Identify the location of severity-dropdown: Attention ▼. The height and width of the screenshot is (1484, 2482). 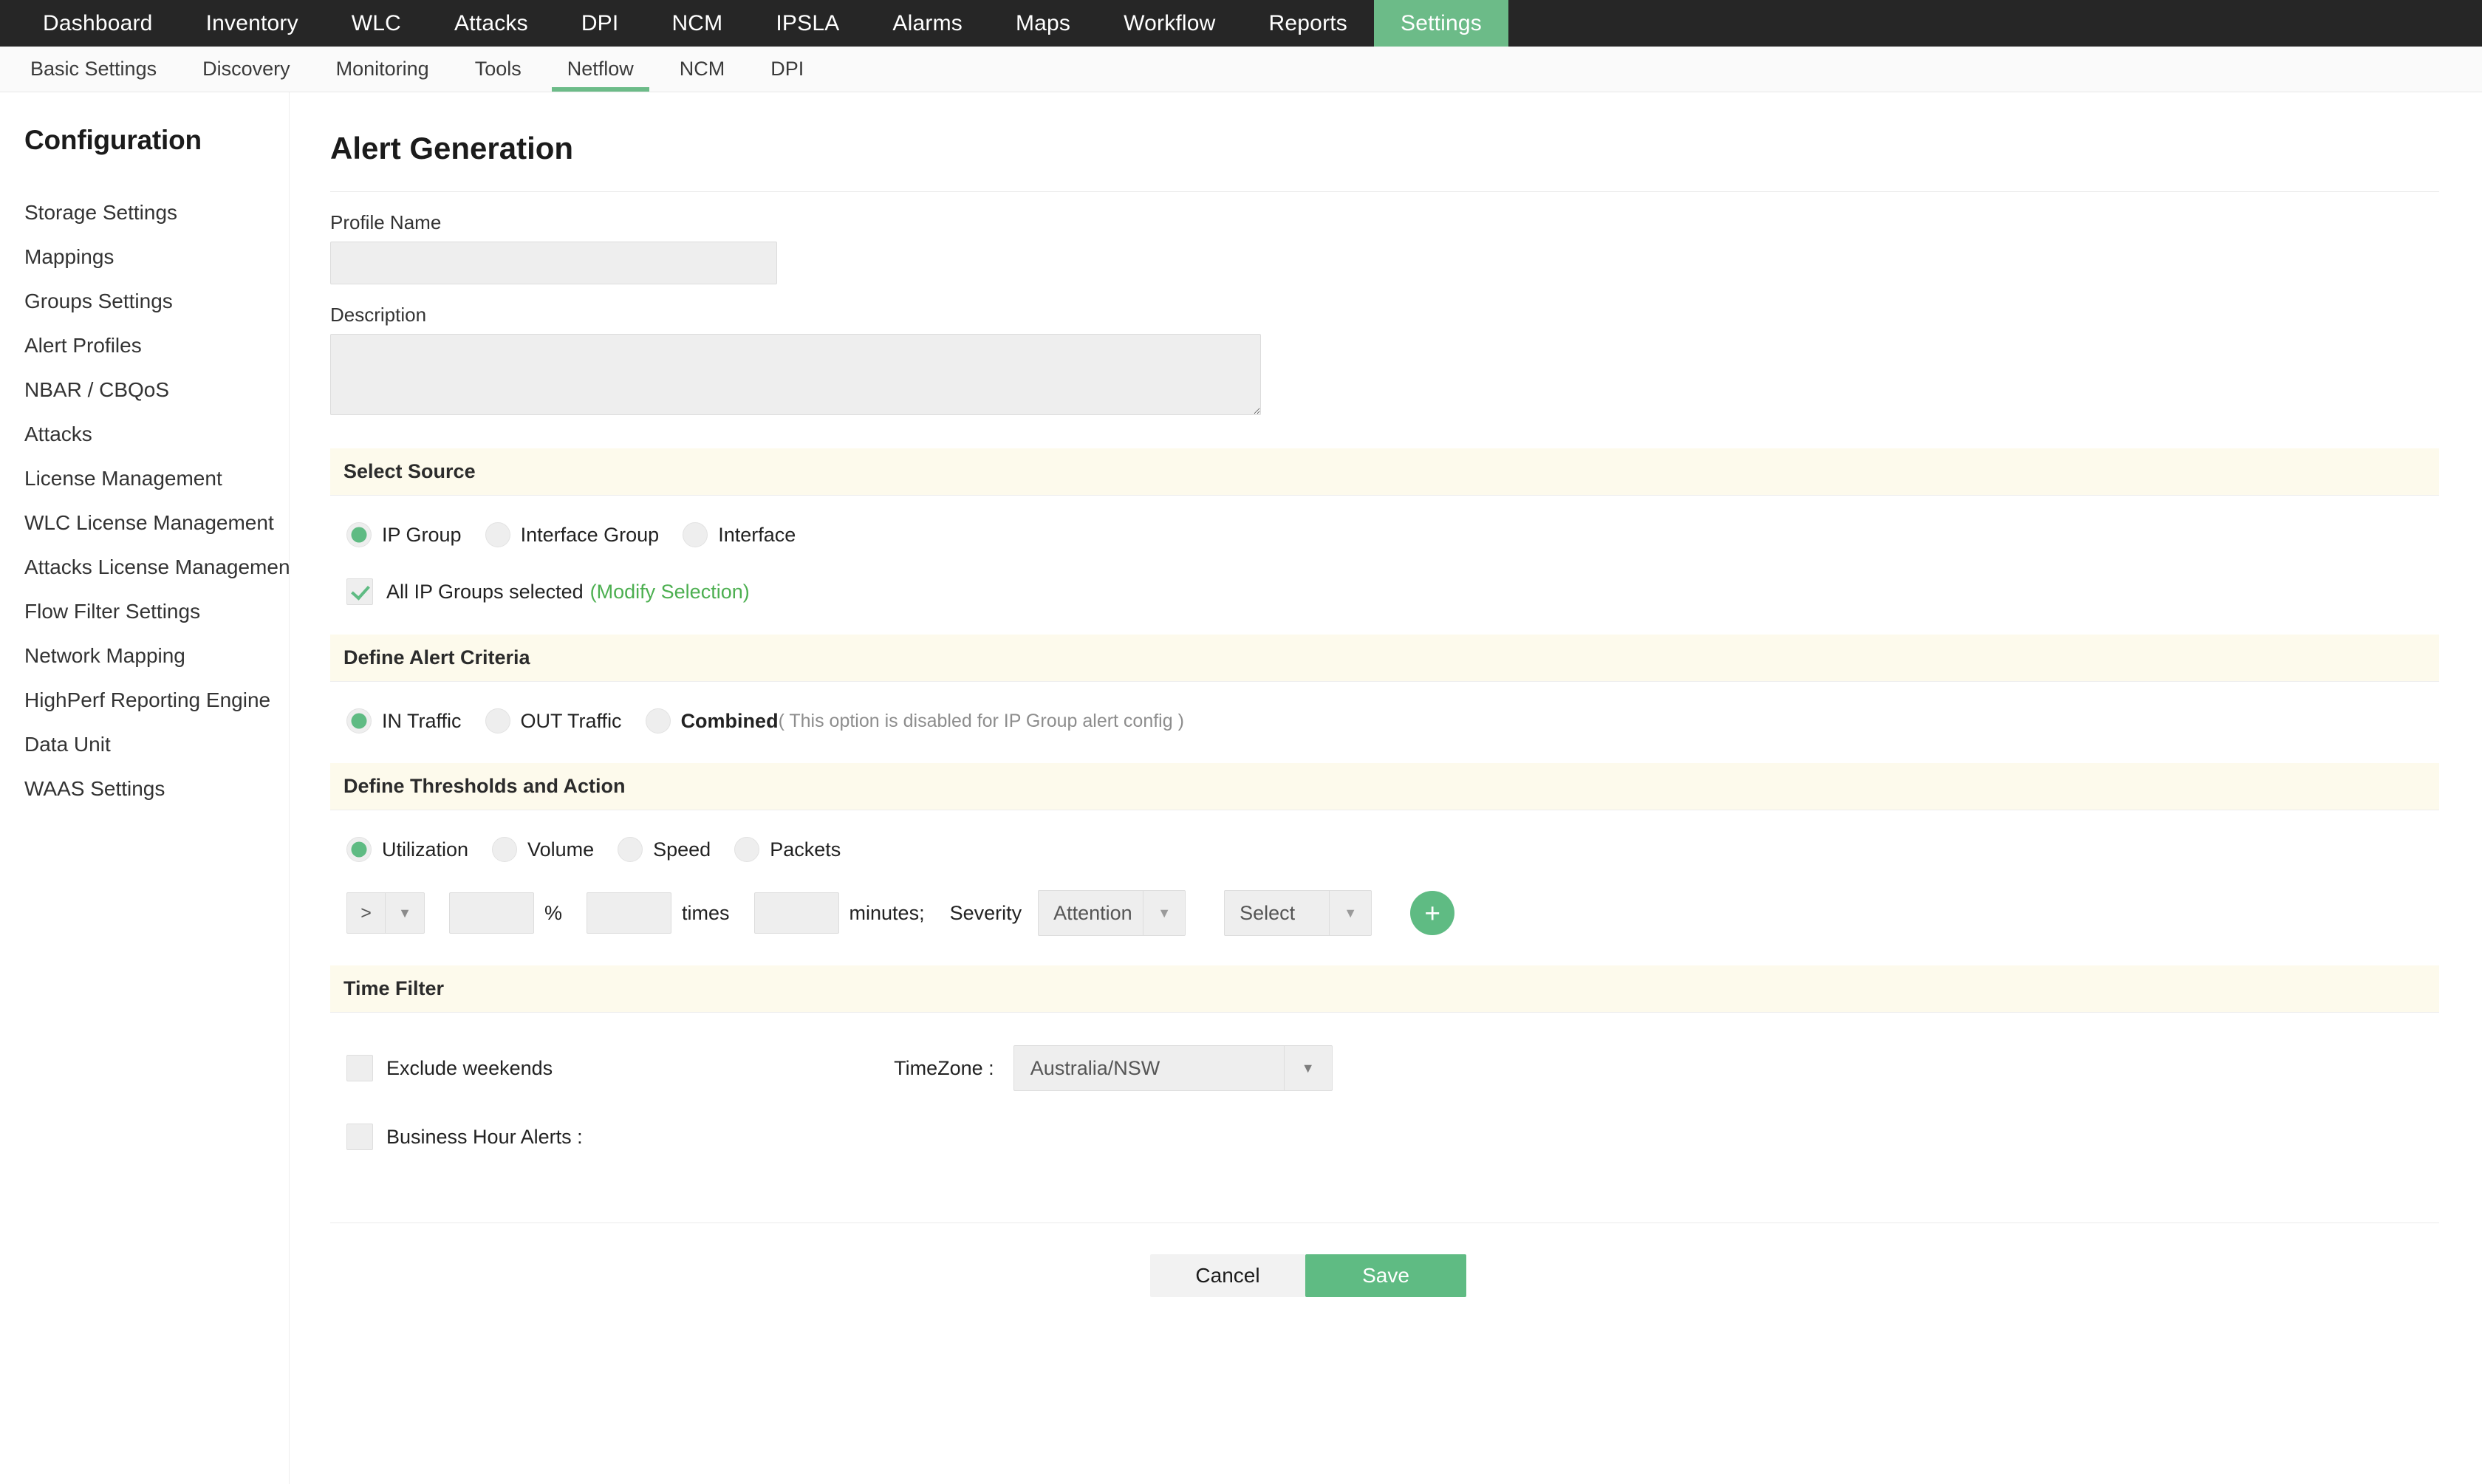
(1112, 913).